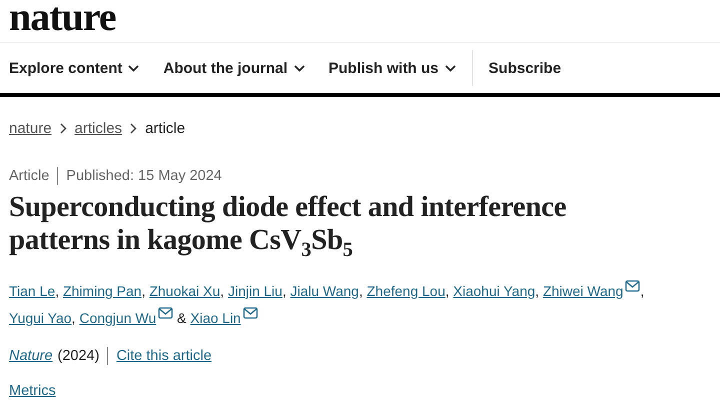 Image resolution: width=720 pixels, height=420 pixels. Describe the element at coordinates (32, 390) in the screenshot. I see `metrics-link: Metrics` at that location.